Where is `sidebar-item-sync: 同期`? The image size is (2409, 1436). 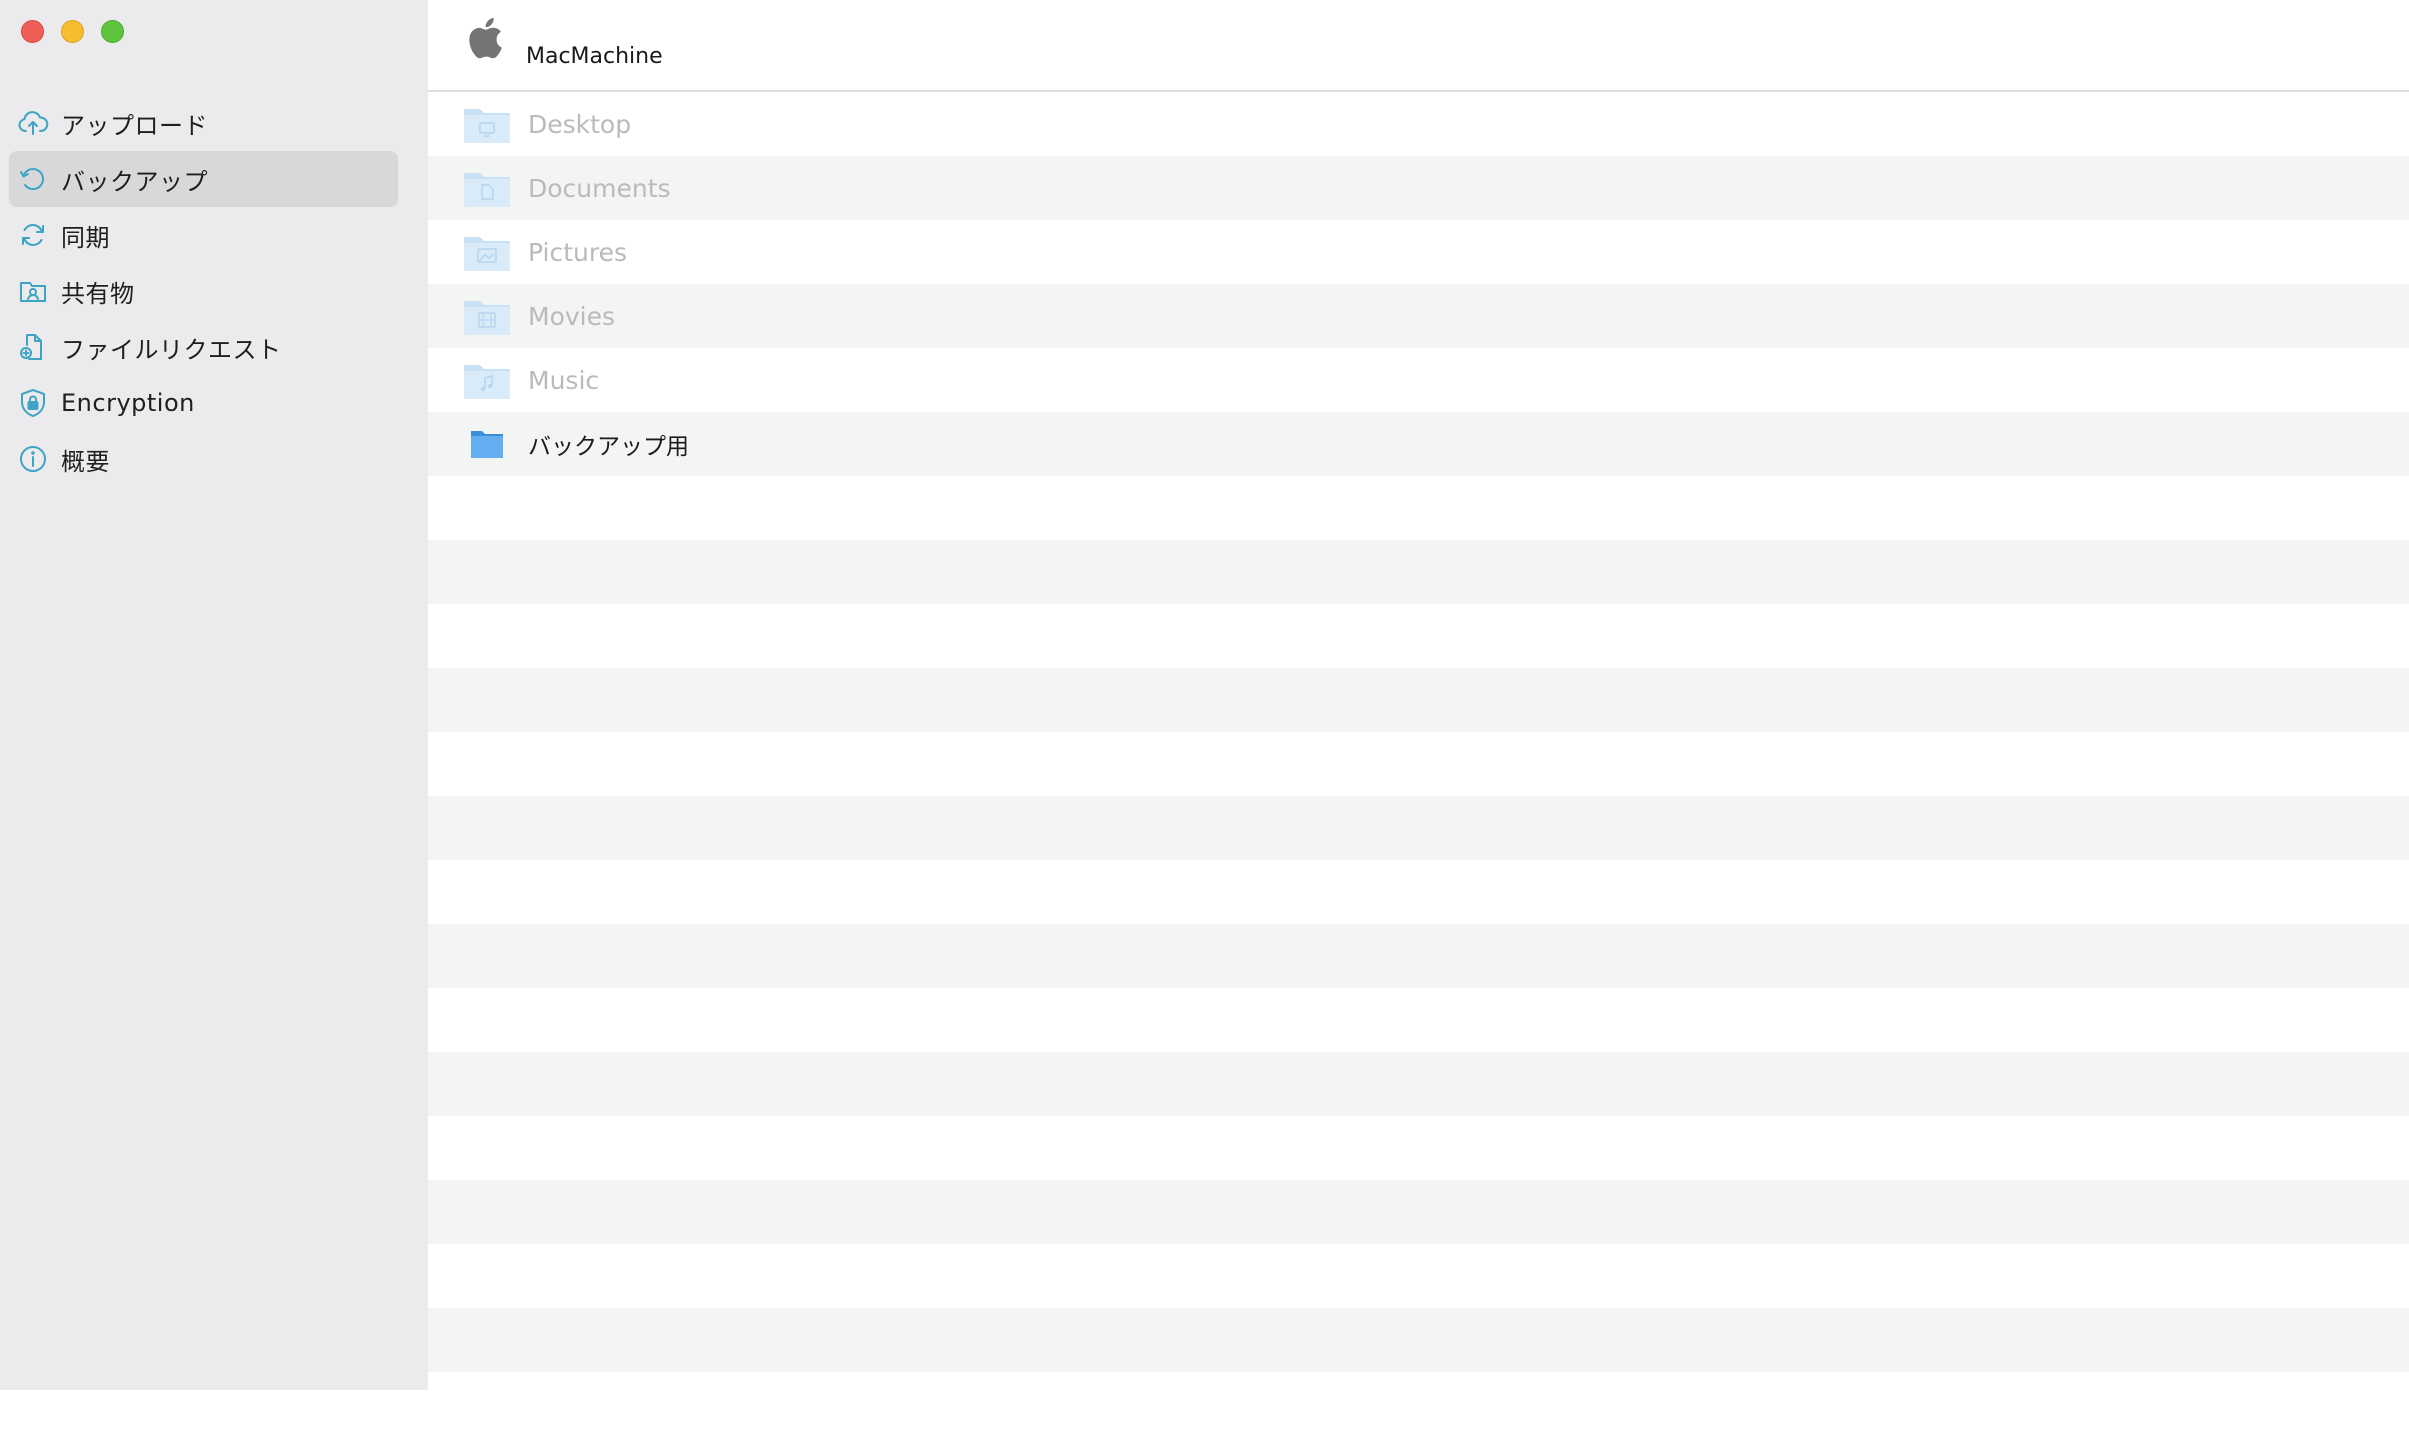
sidebar-item-sync: 同期 is located at coordinates (203, 235).